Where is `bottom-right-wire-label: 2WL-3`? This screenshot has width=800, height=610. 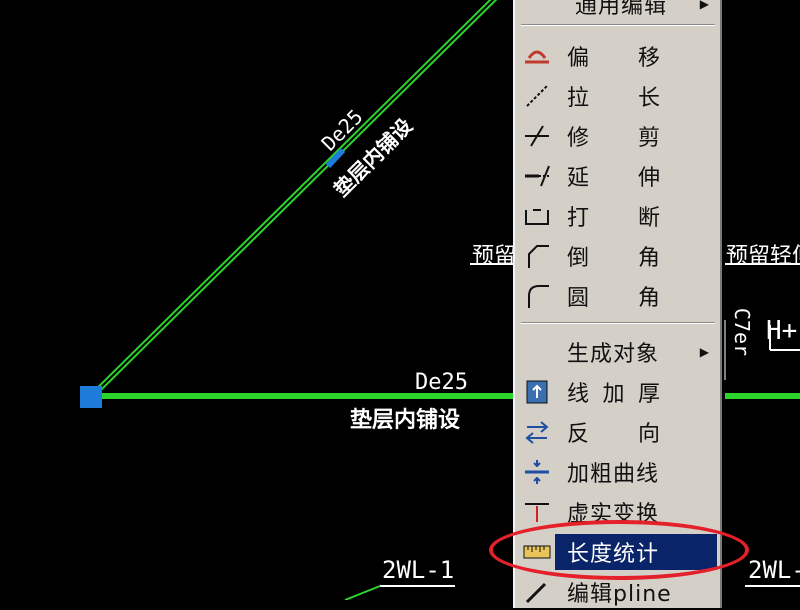
bottom-right-wire-label: 2WL-3 is located at coordinates (774, 570).